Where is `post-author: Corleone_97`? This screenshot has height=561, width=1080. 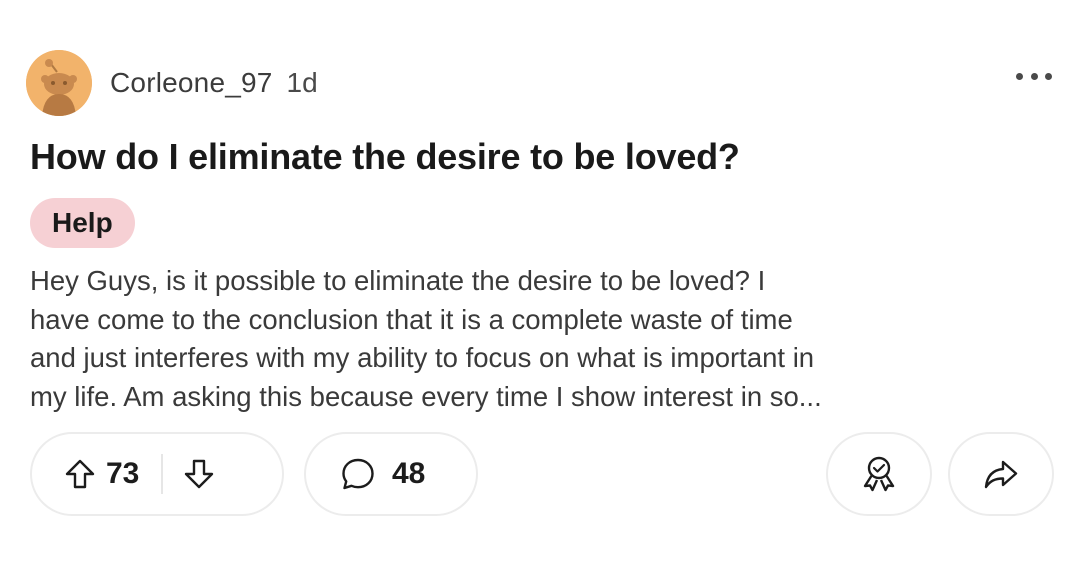 post-author: Corleone_97 is located at coordinates (191, 83).